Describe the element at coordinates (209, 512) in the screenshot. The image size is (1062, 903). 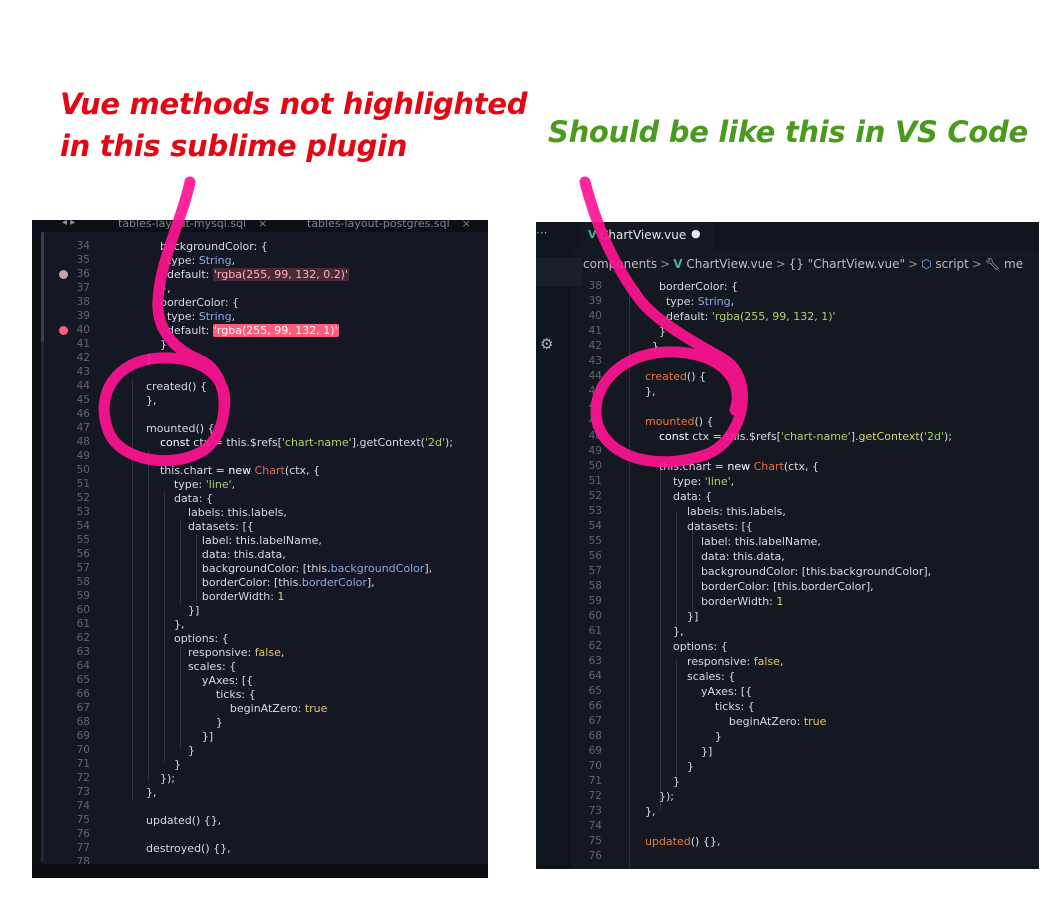
I see `code-line: labels: this.labels,` at that location.